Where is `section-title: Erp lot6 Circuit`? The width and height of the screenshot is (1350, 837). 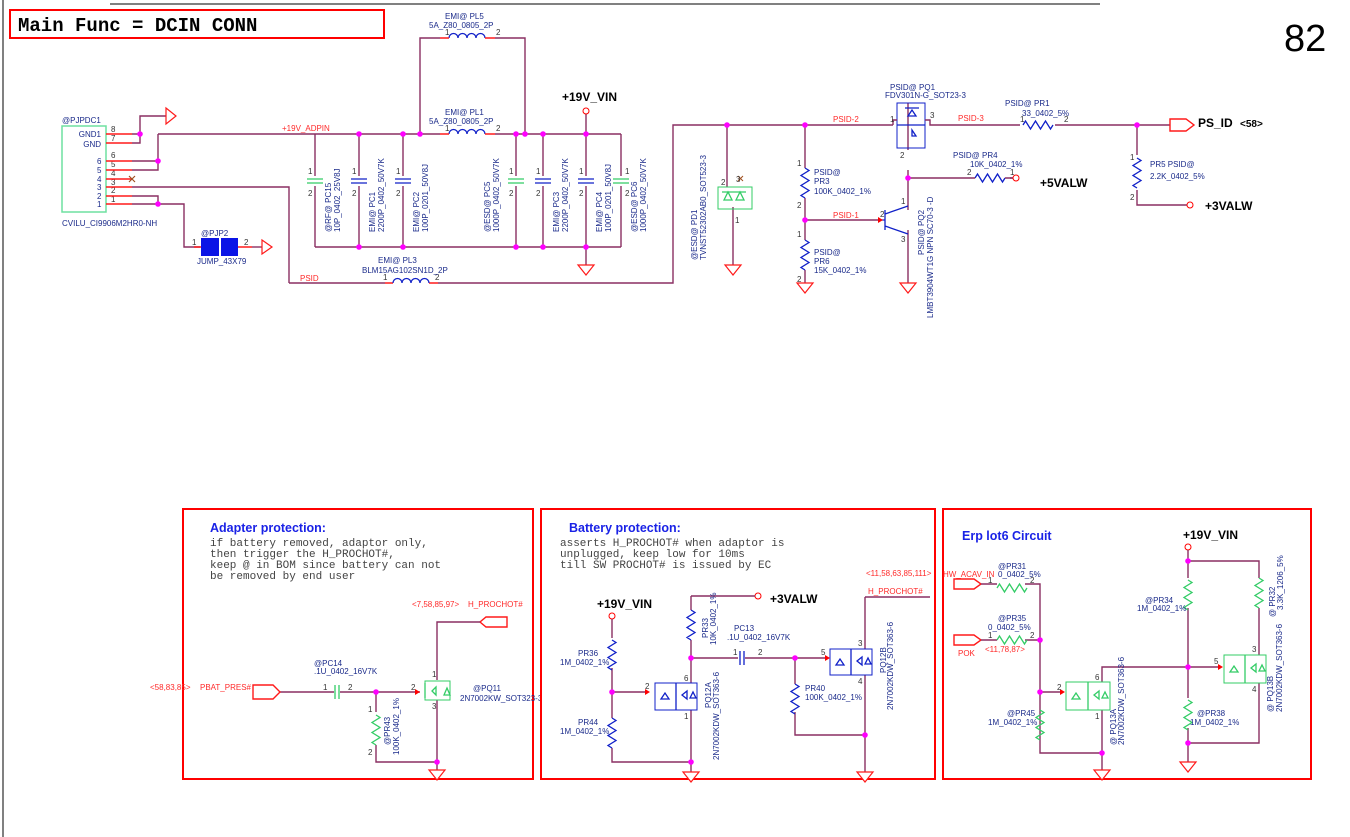
section-title: Erp lot6 Circuit is located at coordinates (1007, 536).